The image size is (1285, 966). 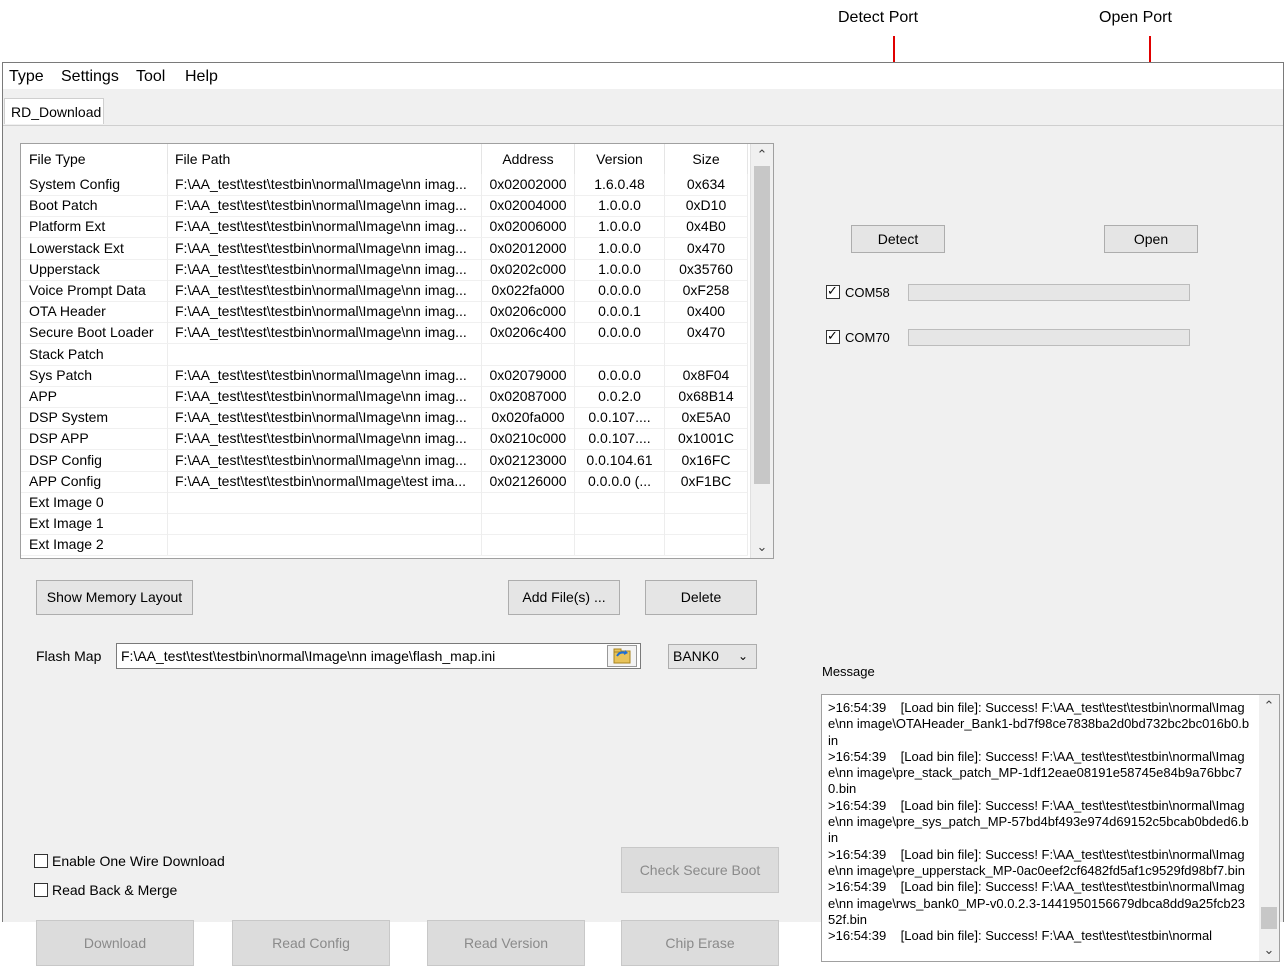 I want to click on flash-map-label: Flash Map, so click(x=69, y=656).